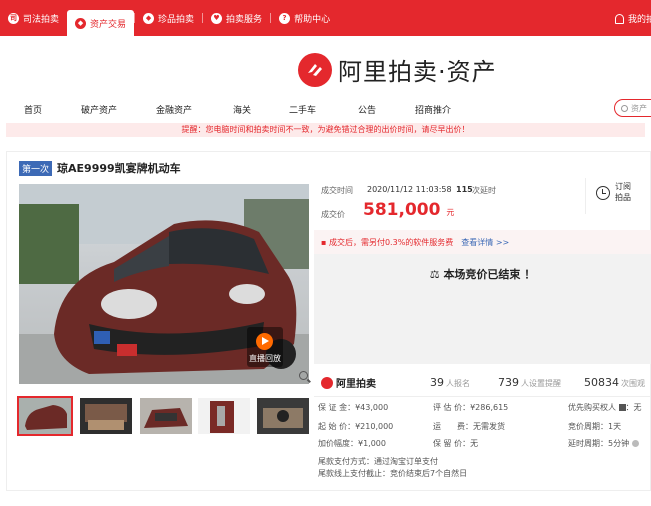 This screenshot has height=506, width=651. Describe the element at coordinates (333, 214) in the screenshot. I see `price-label: 成交价` at that location.